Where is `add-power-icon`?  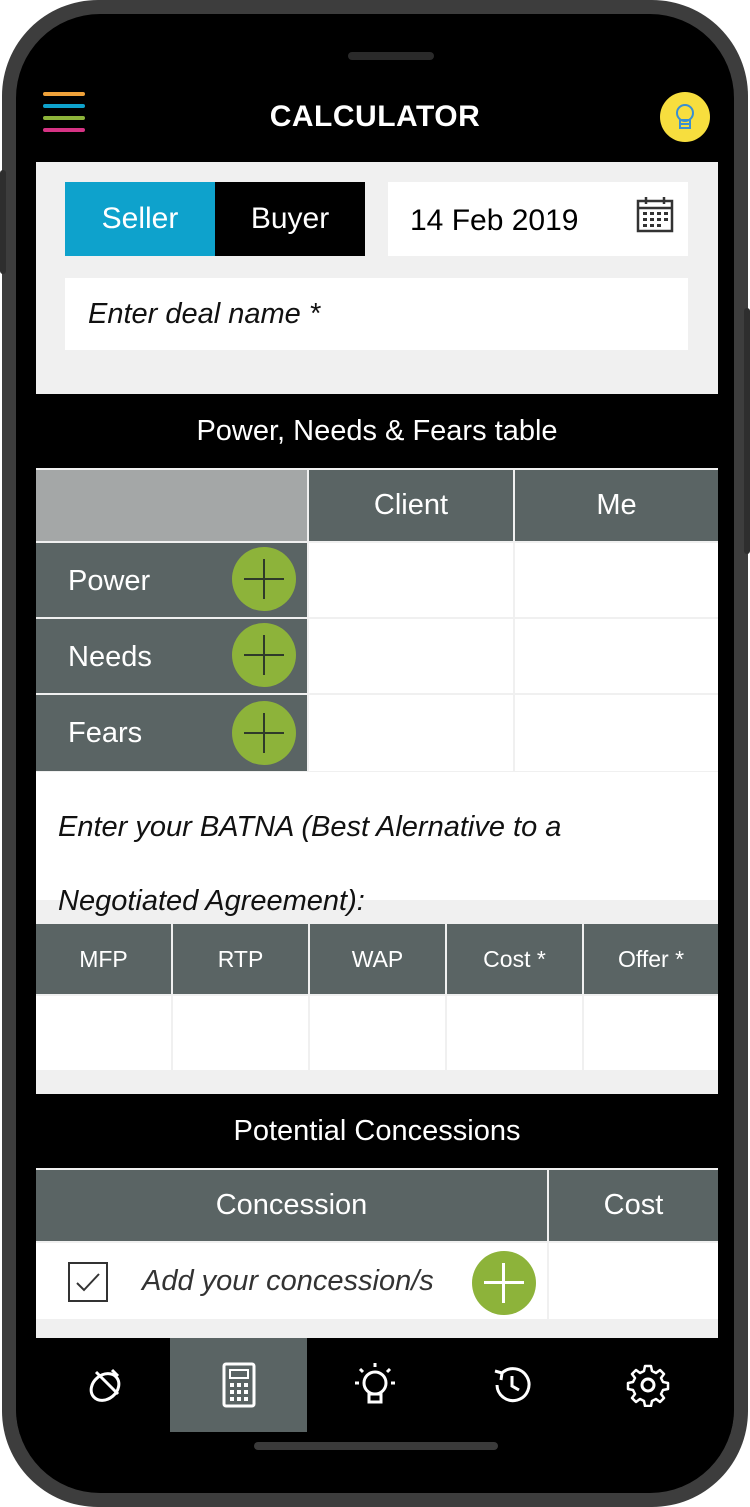 add-power-icon is located at coordinates (264, 579).